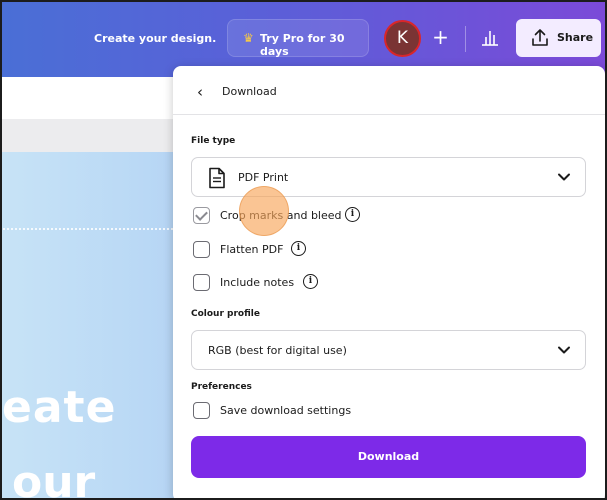 The width and height of the screenshot is (607, 500). I want to click on include-notes-info-icon: i, so click(310, 281).